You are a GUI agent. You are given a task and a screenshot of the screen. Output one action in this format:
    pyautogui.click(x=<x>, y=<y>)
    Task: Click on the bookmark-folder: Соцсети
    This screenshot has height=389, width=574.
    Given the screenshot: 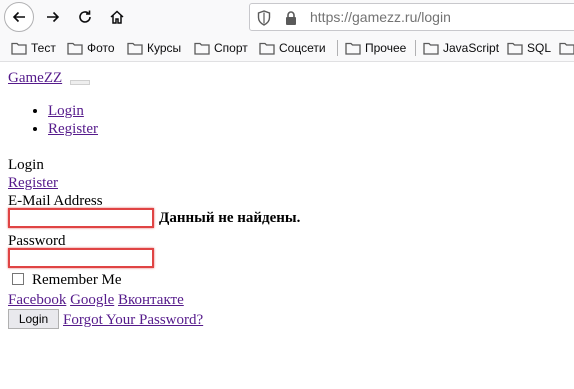 What is the action you would take?
    pyautogui.click(x=292, y=48)
    